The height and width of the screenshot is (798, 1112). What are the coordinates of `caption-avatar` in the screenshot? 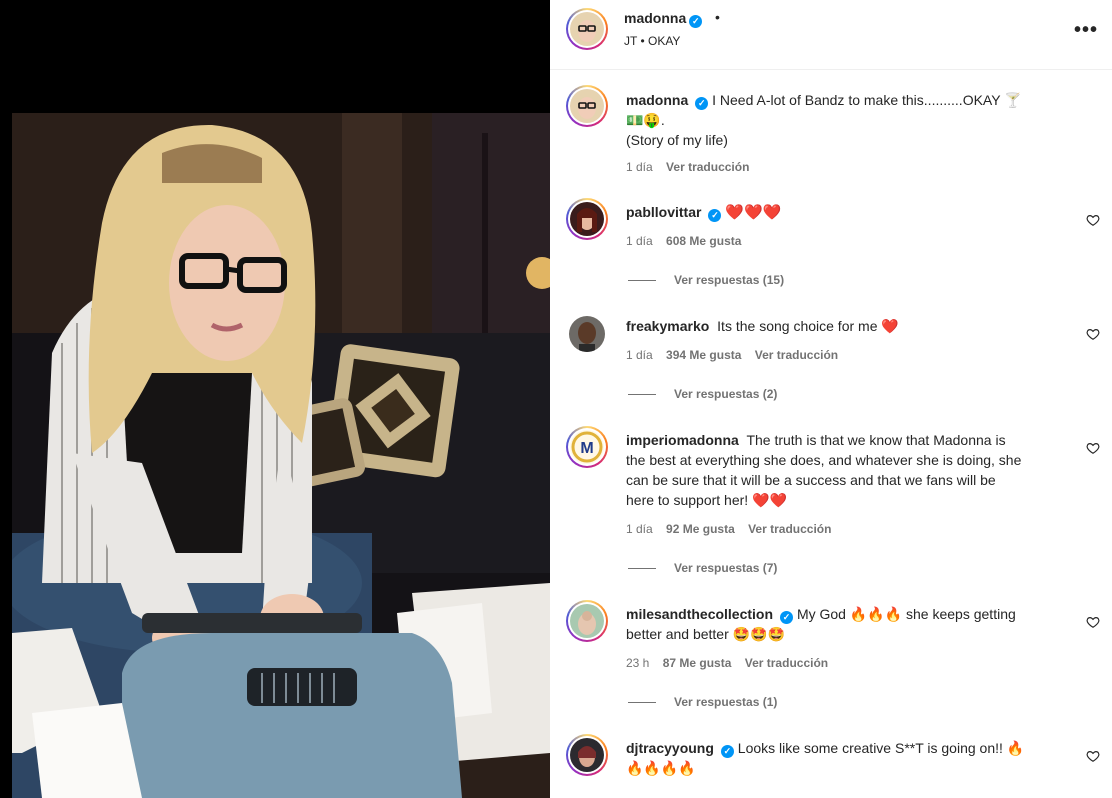 It's located at (587, 106).